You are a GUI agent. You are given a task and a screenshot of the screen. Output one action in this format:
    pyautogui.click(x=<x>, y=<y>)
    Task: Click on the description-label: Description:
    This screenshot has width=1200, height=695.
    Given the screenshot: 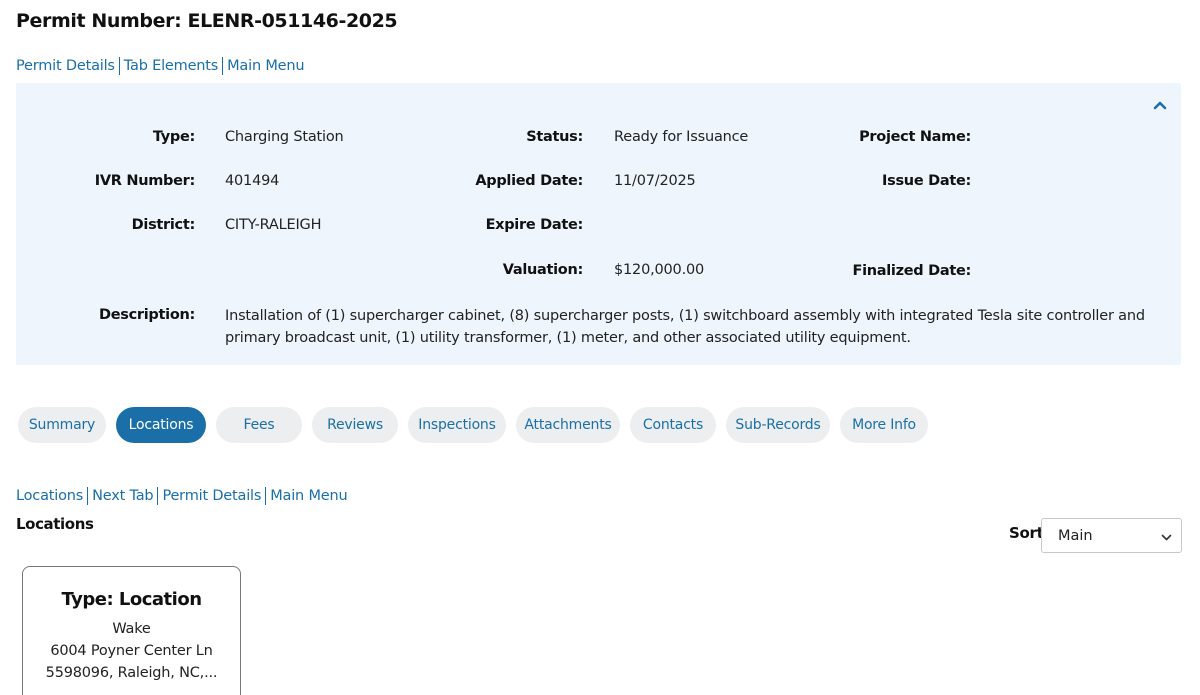 What is the action you would take?
    pyautogui.click(x=147, y=315)
    